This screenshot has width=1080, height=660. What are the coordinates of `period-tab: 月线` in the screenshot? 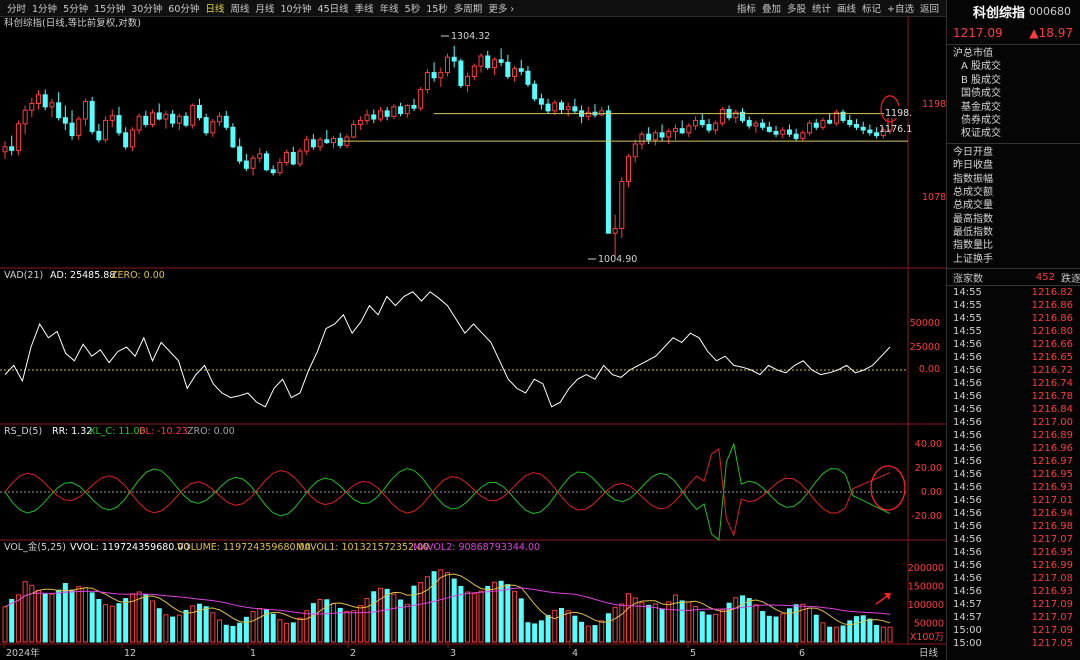 It's located at (264, 8).